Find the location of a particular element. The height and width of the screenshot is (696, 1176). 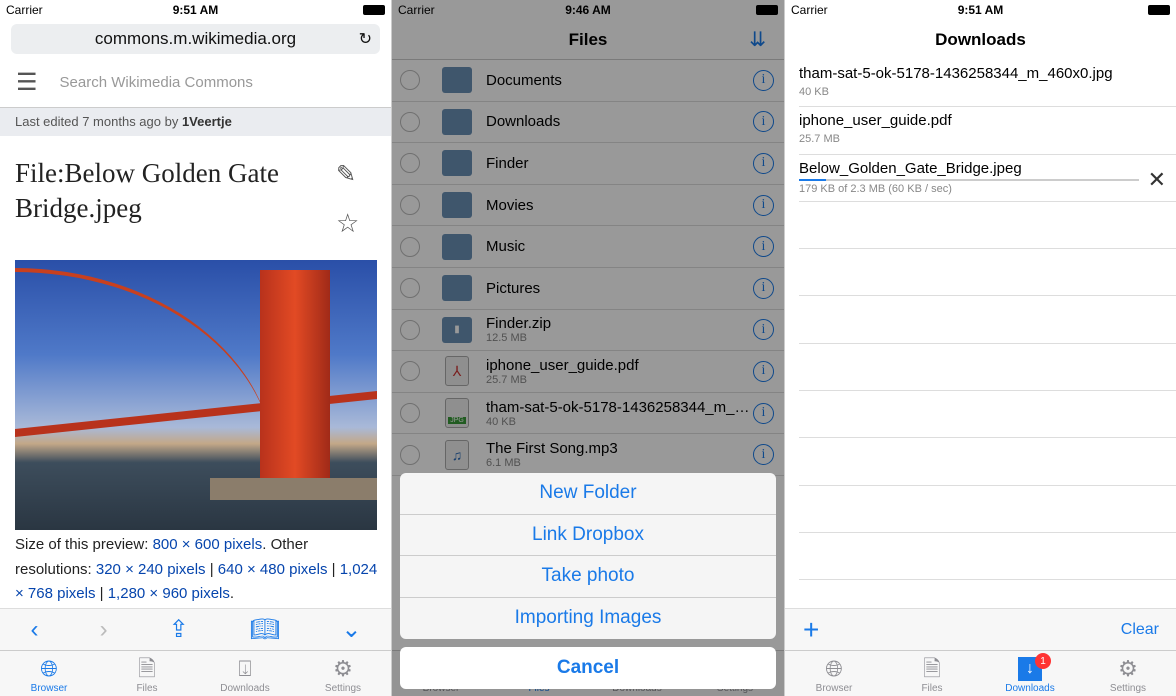

search-row: ☰ Search Wikimedia Commons is located at coordinates (195, 83).